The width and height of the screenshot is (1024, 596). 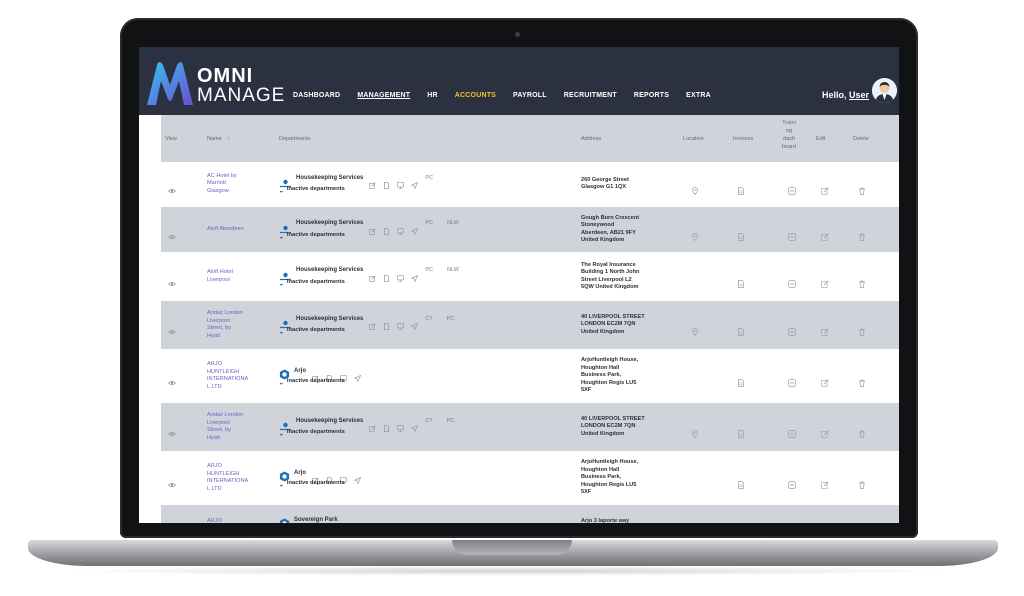 What do you see at coordinates (590, 95) in the screenshot?
I see `nav-recruitment: RECRUITMENT` at bounding box center [590, 95].